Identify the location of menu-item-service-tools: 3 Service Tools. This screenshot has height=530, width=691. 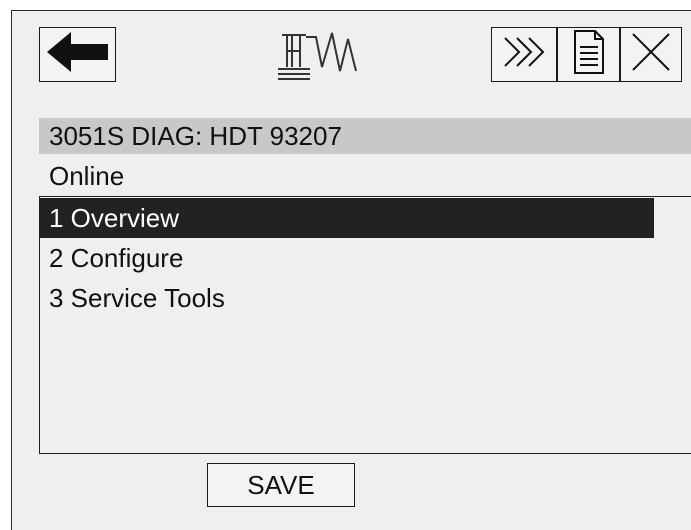
(360, 298).